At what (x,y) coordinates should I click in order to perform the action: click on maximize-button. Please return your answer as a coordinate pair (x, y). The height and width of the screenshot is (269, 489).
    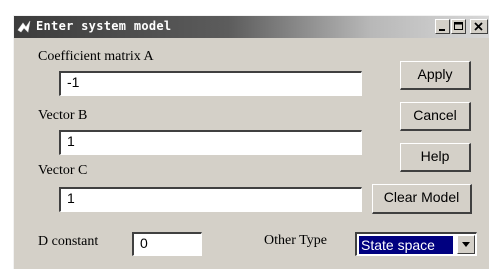
    Looking at the image, I should click on (458, 26).